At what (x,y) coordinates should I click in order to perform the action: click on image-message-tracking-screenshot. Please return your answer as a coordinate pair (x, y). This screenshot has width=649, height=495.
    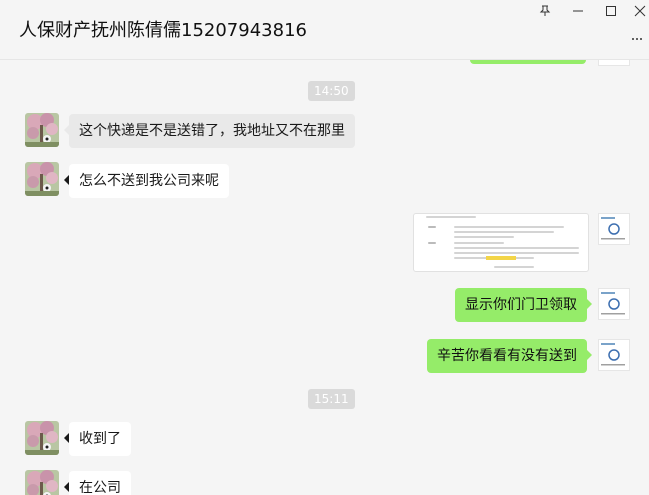
    Looking at the image, I should click on (501, 242).